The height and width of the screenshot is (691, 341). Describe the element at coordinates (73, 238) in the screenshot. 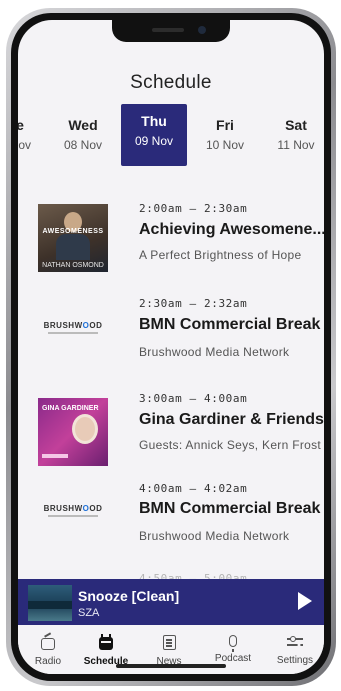

I see `show-thumbnail: AWESOMENESS NATHAN OSMOND` at that location.